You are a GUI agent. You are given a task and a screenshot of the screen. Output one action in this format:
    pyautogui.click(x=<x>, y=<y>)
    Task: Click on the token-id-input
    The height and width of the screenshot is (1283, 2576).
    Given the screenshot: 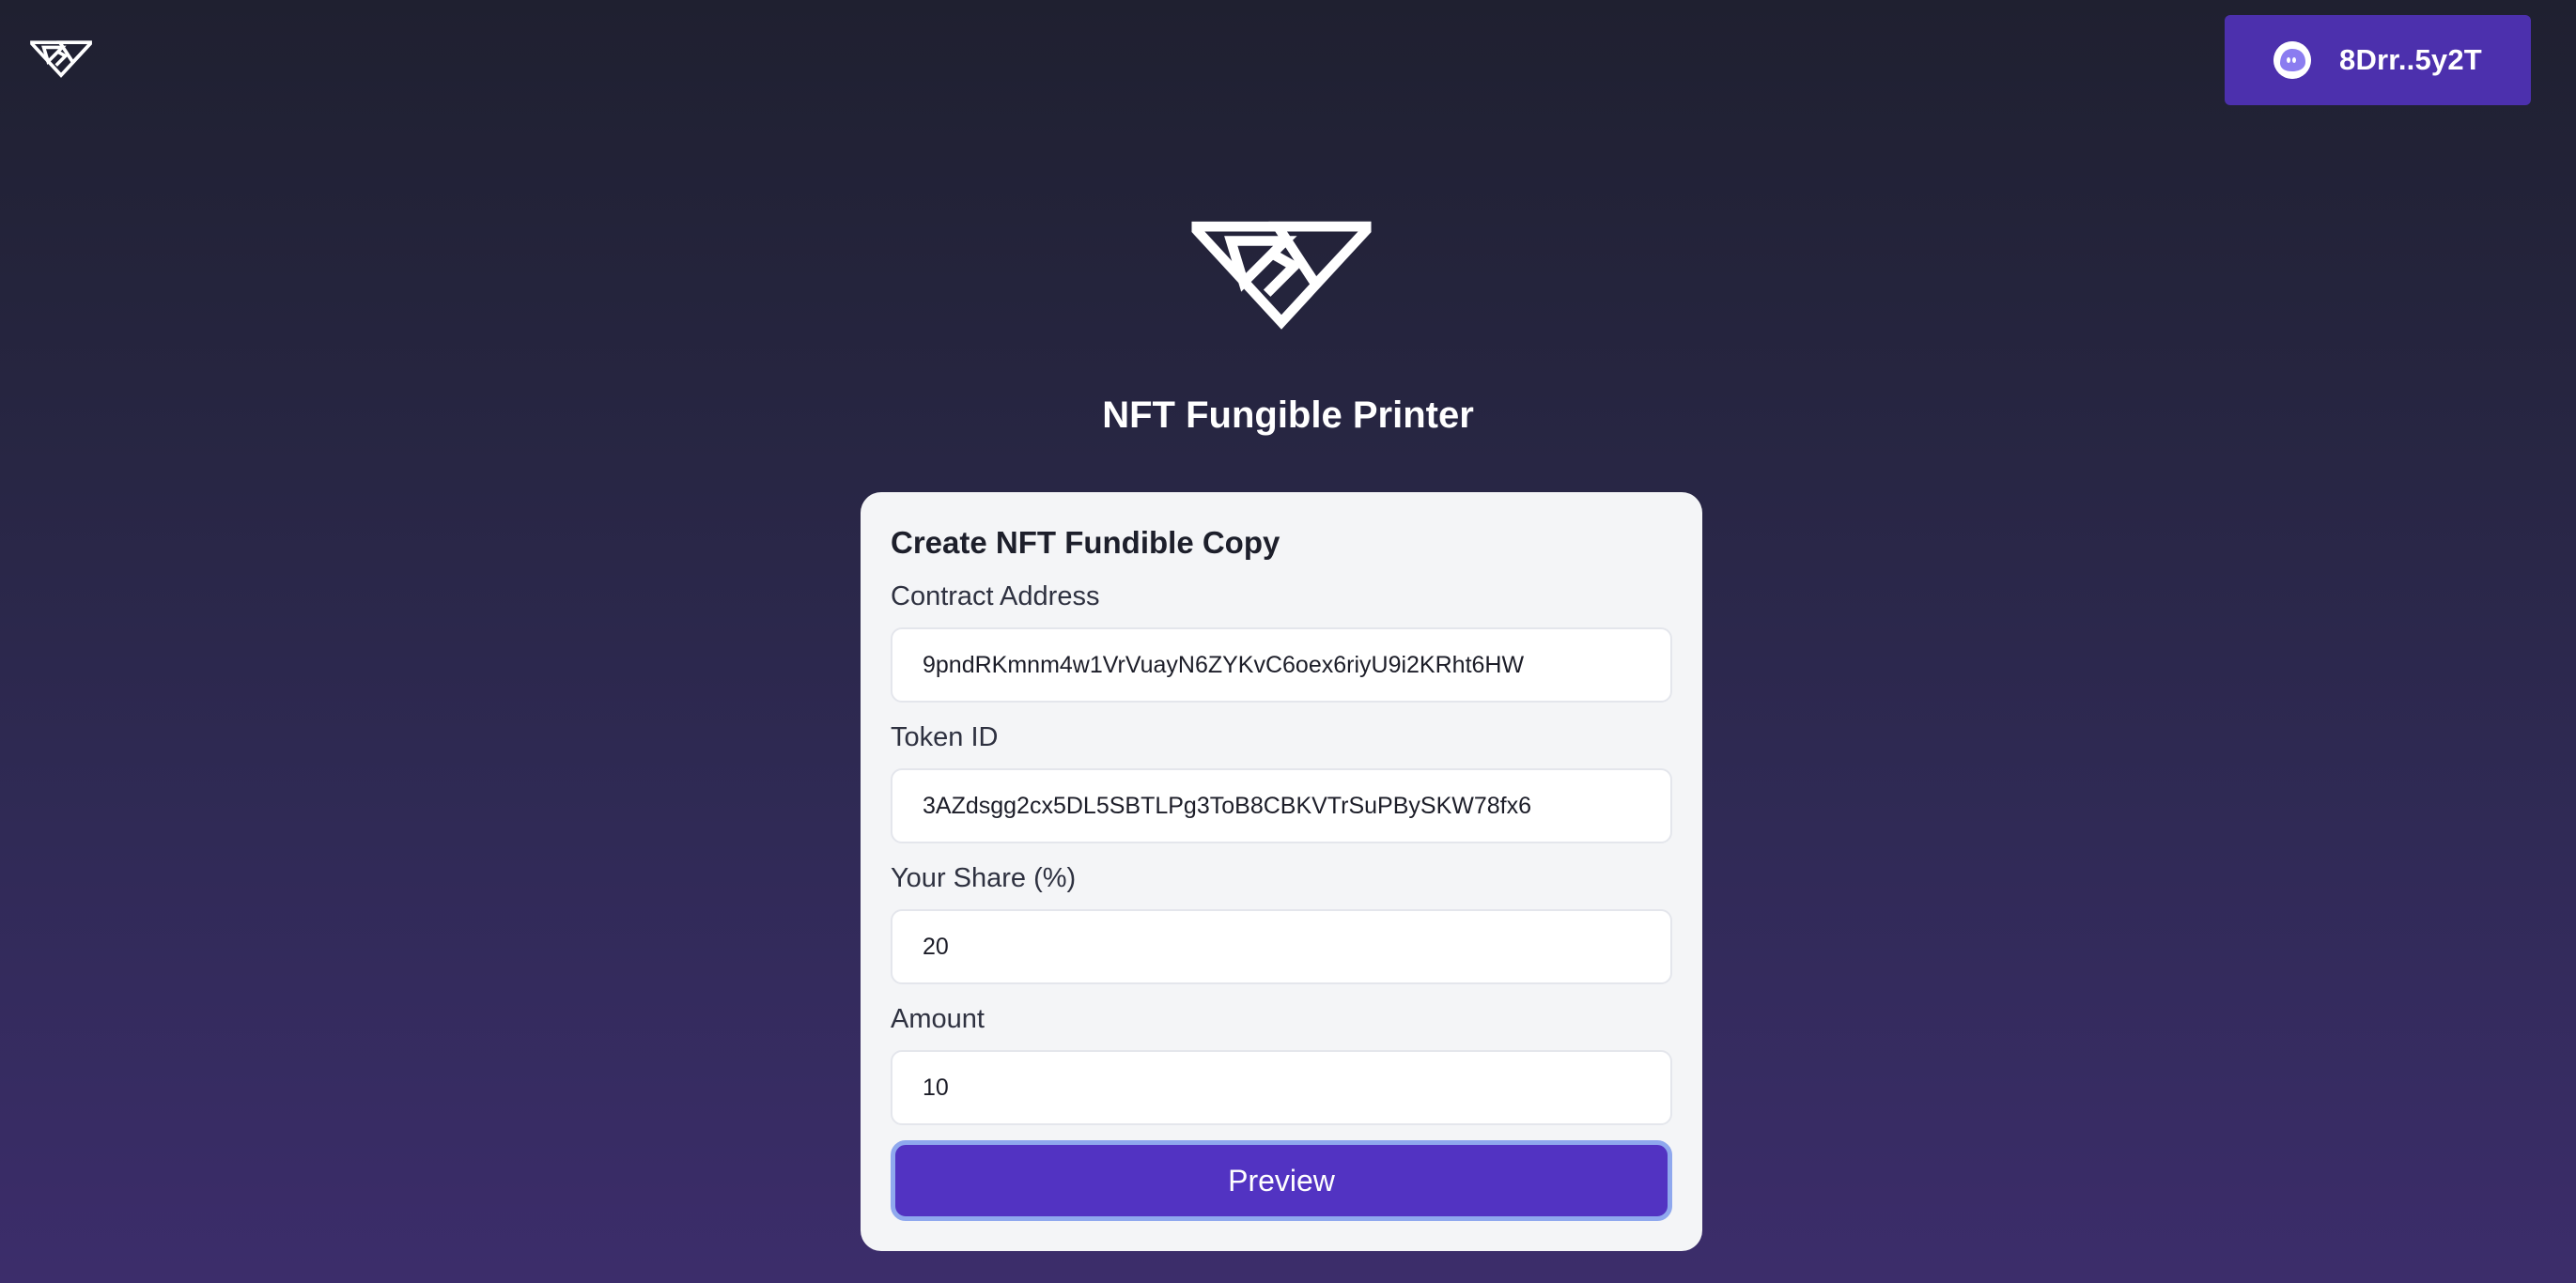 What is the action you would take?
    pyautogui.click(x=1281, y=805)
    